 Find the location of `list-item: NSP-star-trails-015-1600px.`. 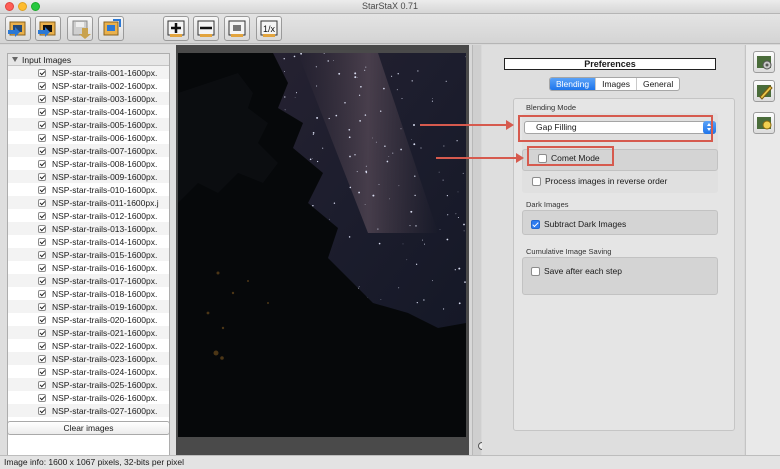

list-item: NSP-star-trails-015-1600px. is located at coordinates (88, 254).